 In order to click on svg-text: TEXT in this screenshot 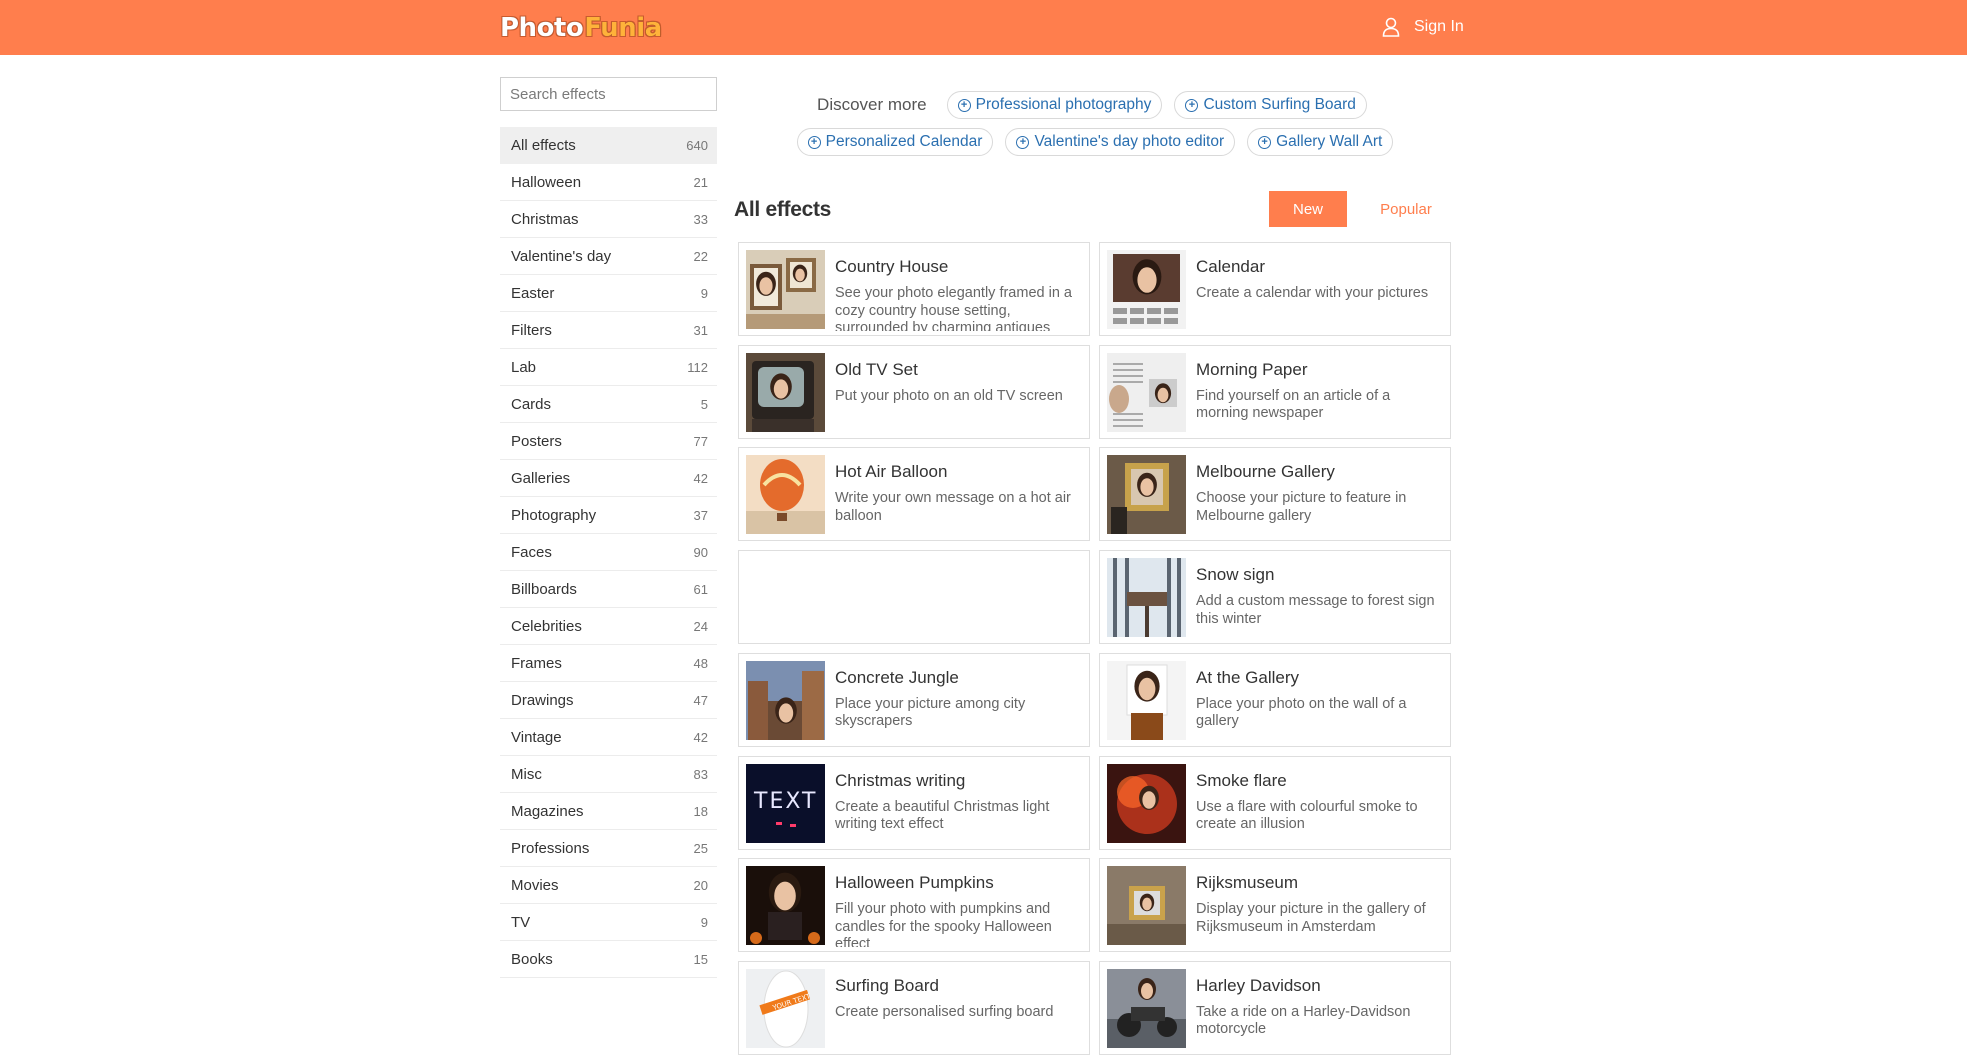, I will do `click(785, 801)`.